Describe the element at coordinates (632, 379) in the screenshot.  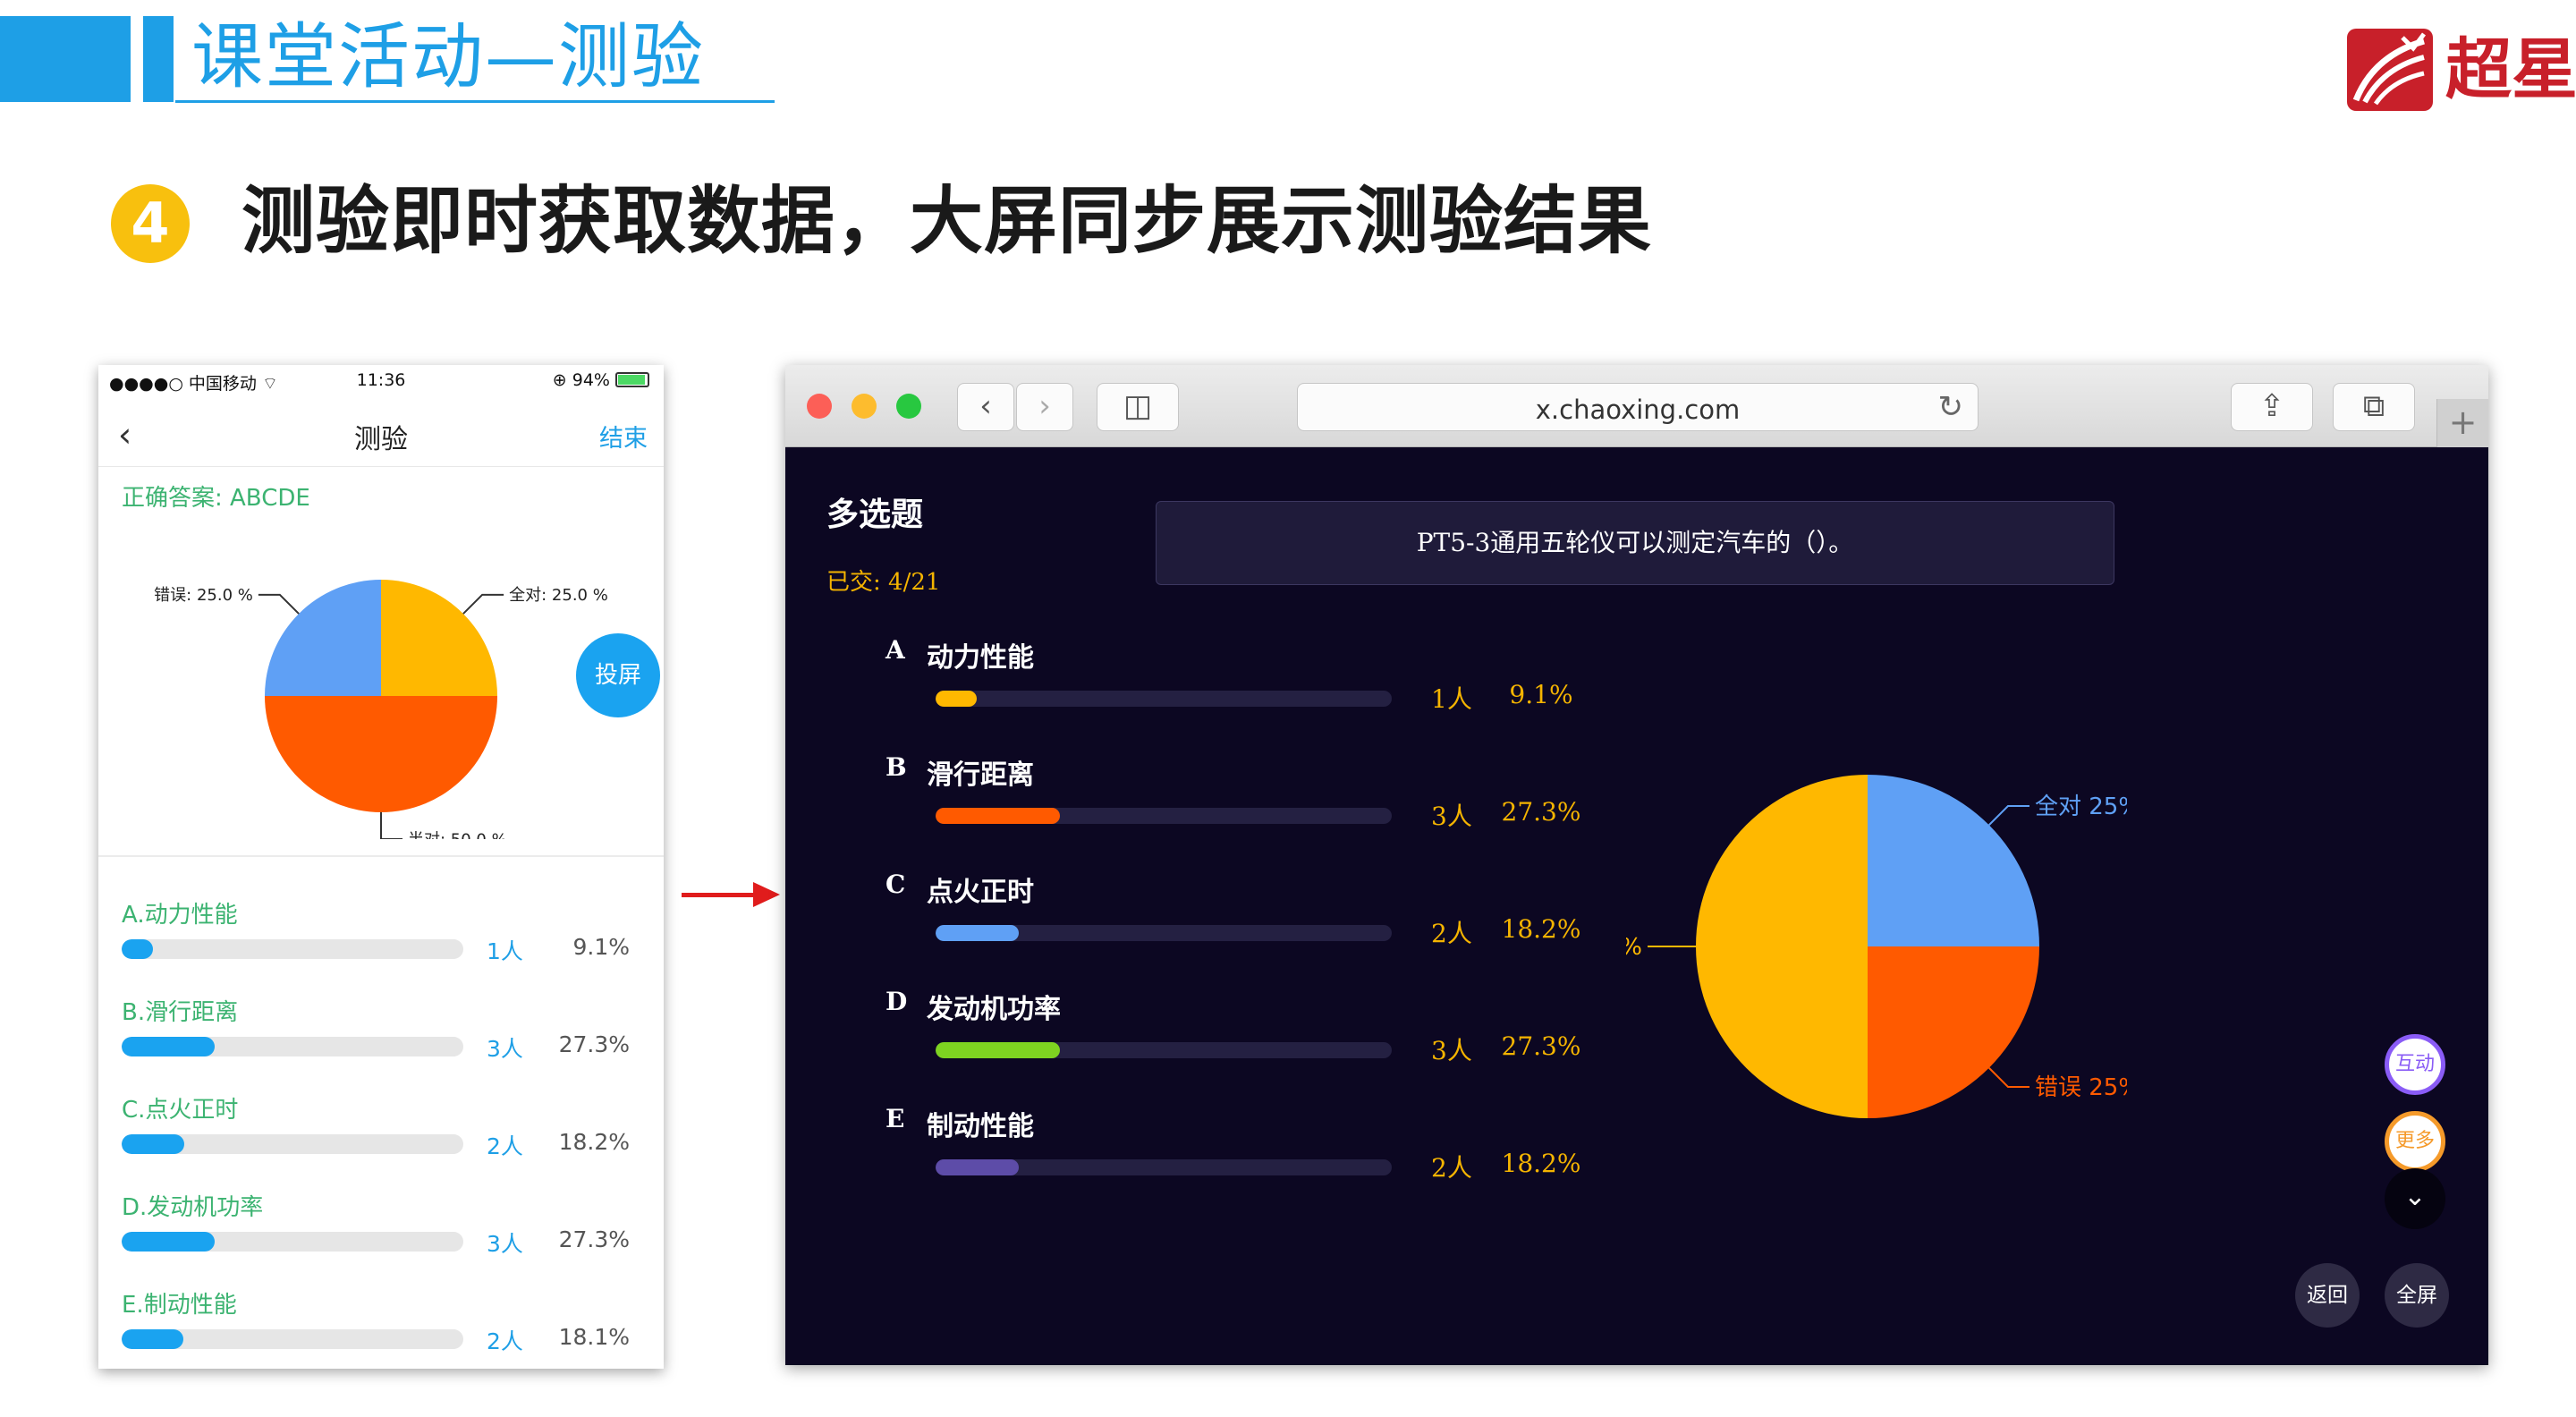
I see `battery-icon` at that location.